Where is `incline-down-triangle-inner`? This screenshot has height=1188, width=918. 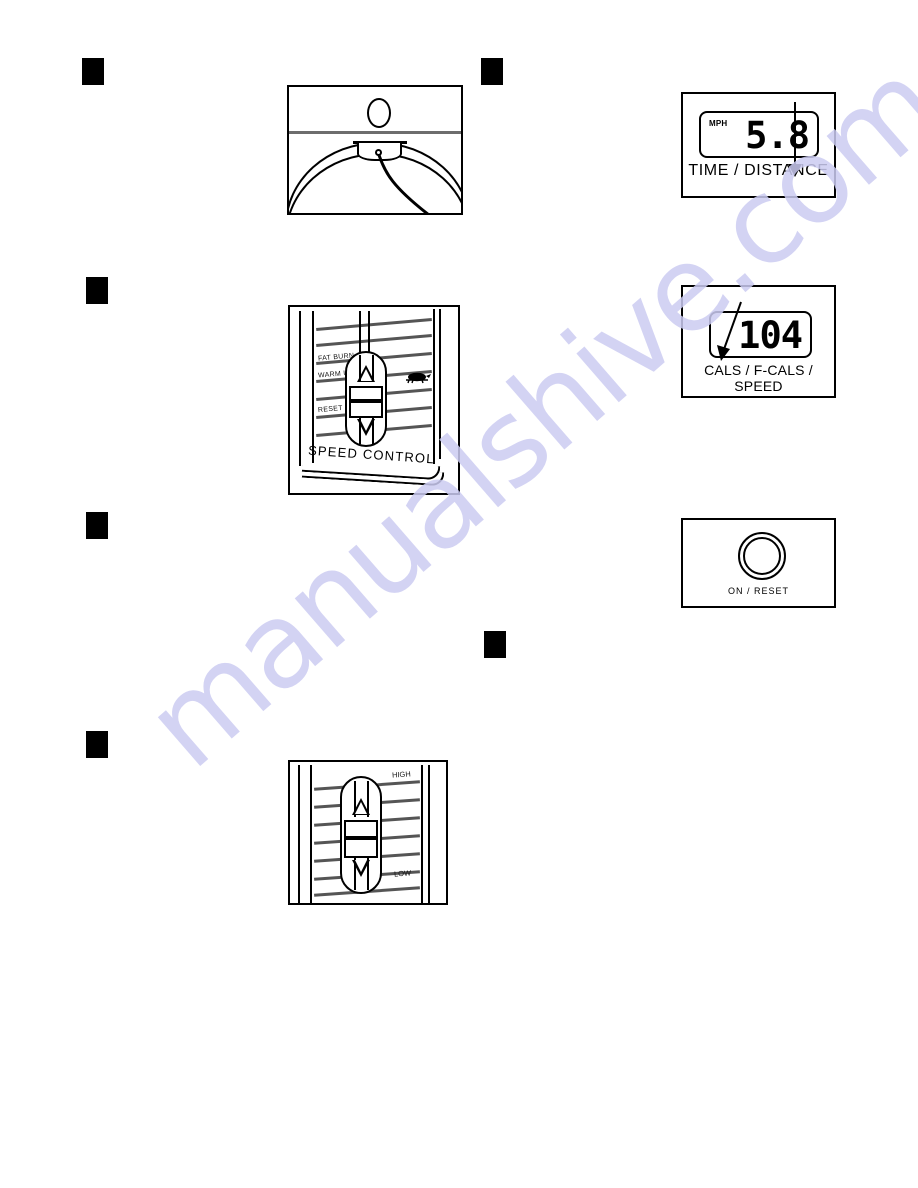
incline-down-triangle-inner is located at coordinates (361, 866).